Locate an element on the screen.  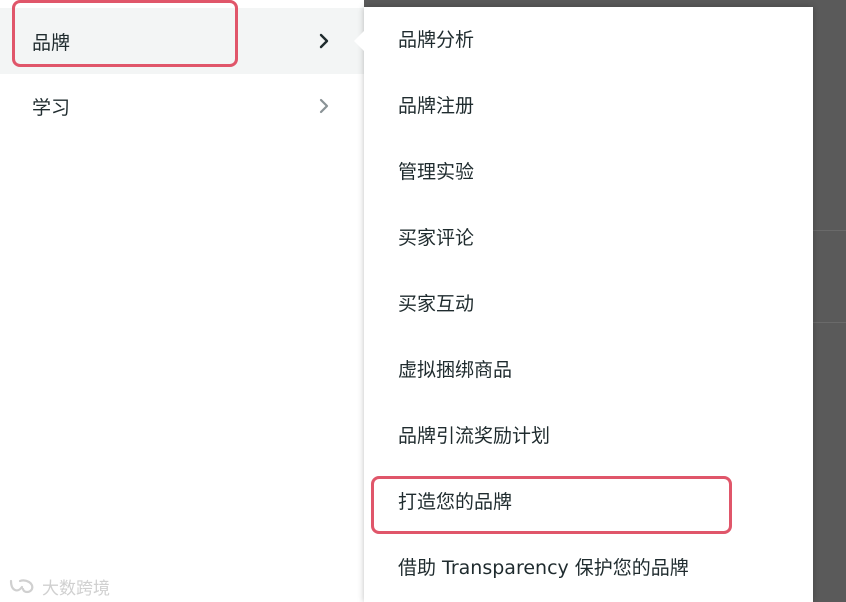
watermark: 大数跨境 is located at coordinates (59, 586).